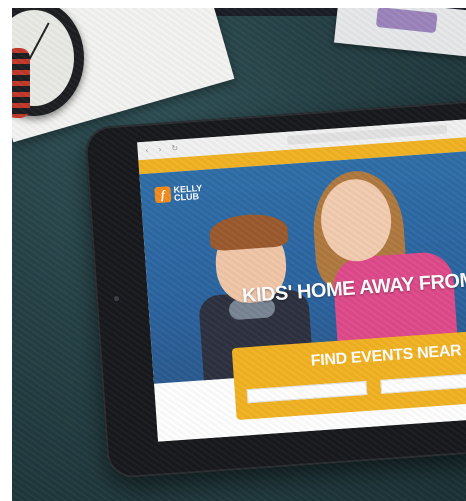  What do you see at coordinates (116, 298) in the screenshot?
I see `home-button-icon` at bounding box center [116, 298].